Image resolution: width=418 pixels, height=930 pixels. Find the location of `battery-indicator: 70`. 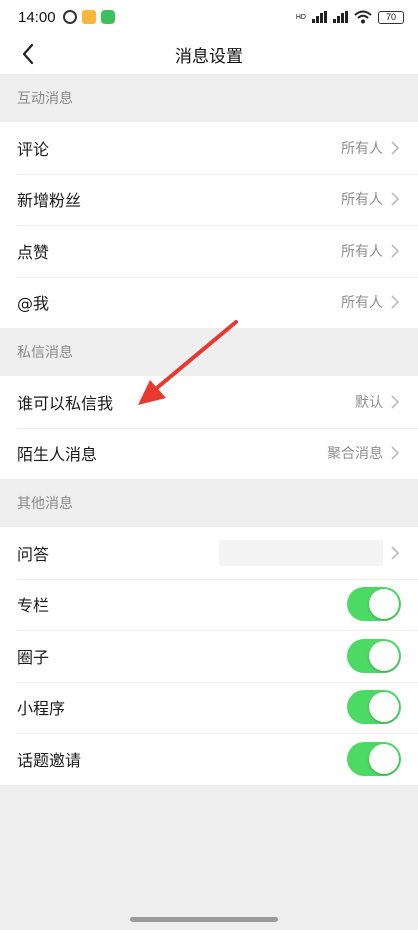

battery-indicator: 70 is located at coordinates (391, 17).